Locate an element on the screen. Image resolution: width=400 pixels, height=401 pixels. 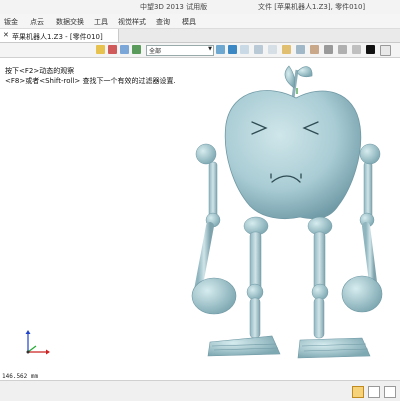
toolbar: 全部 ▼ is located at coordinates (200, 50).